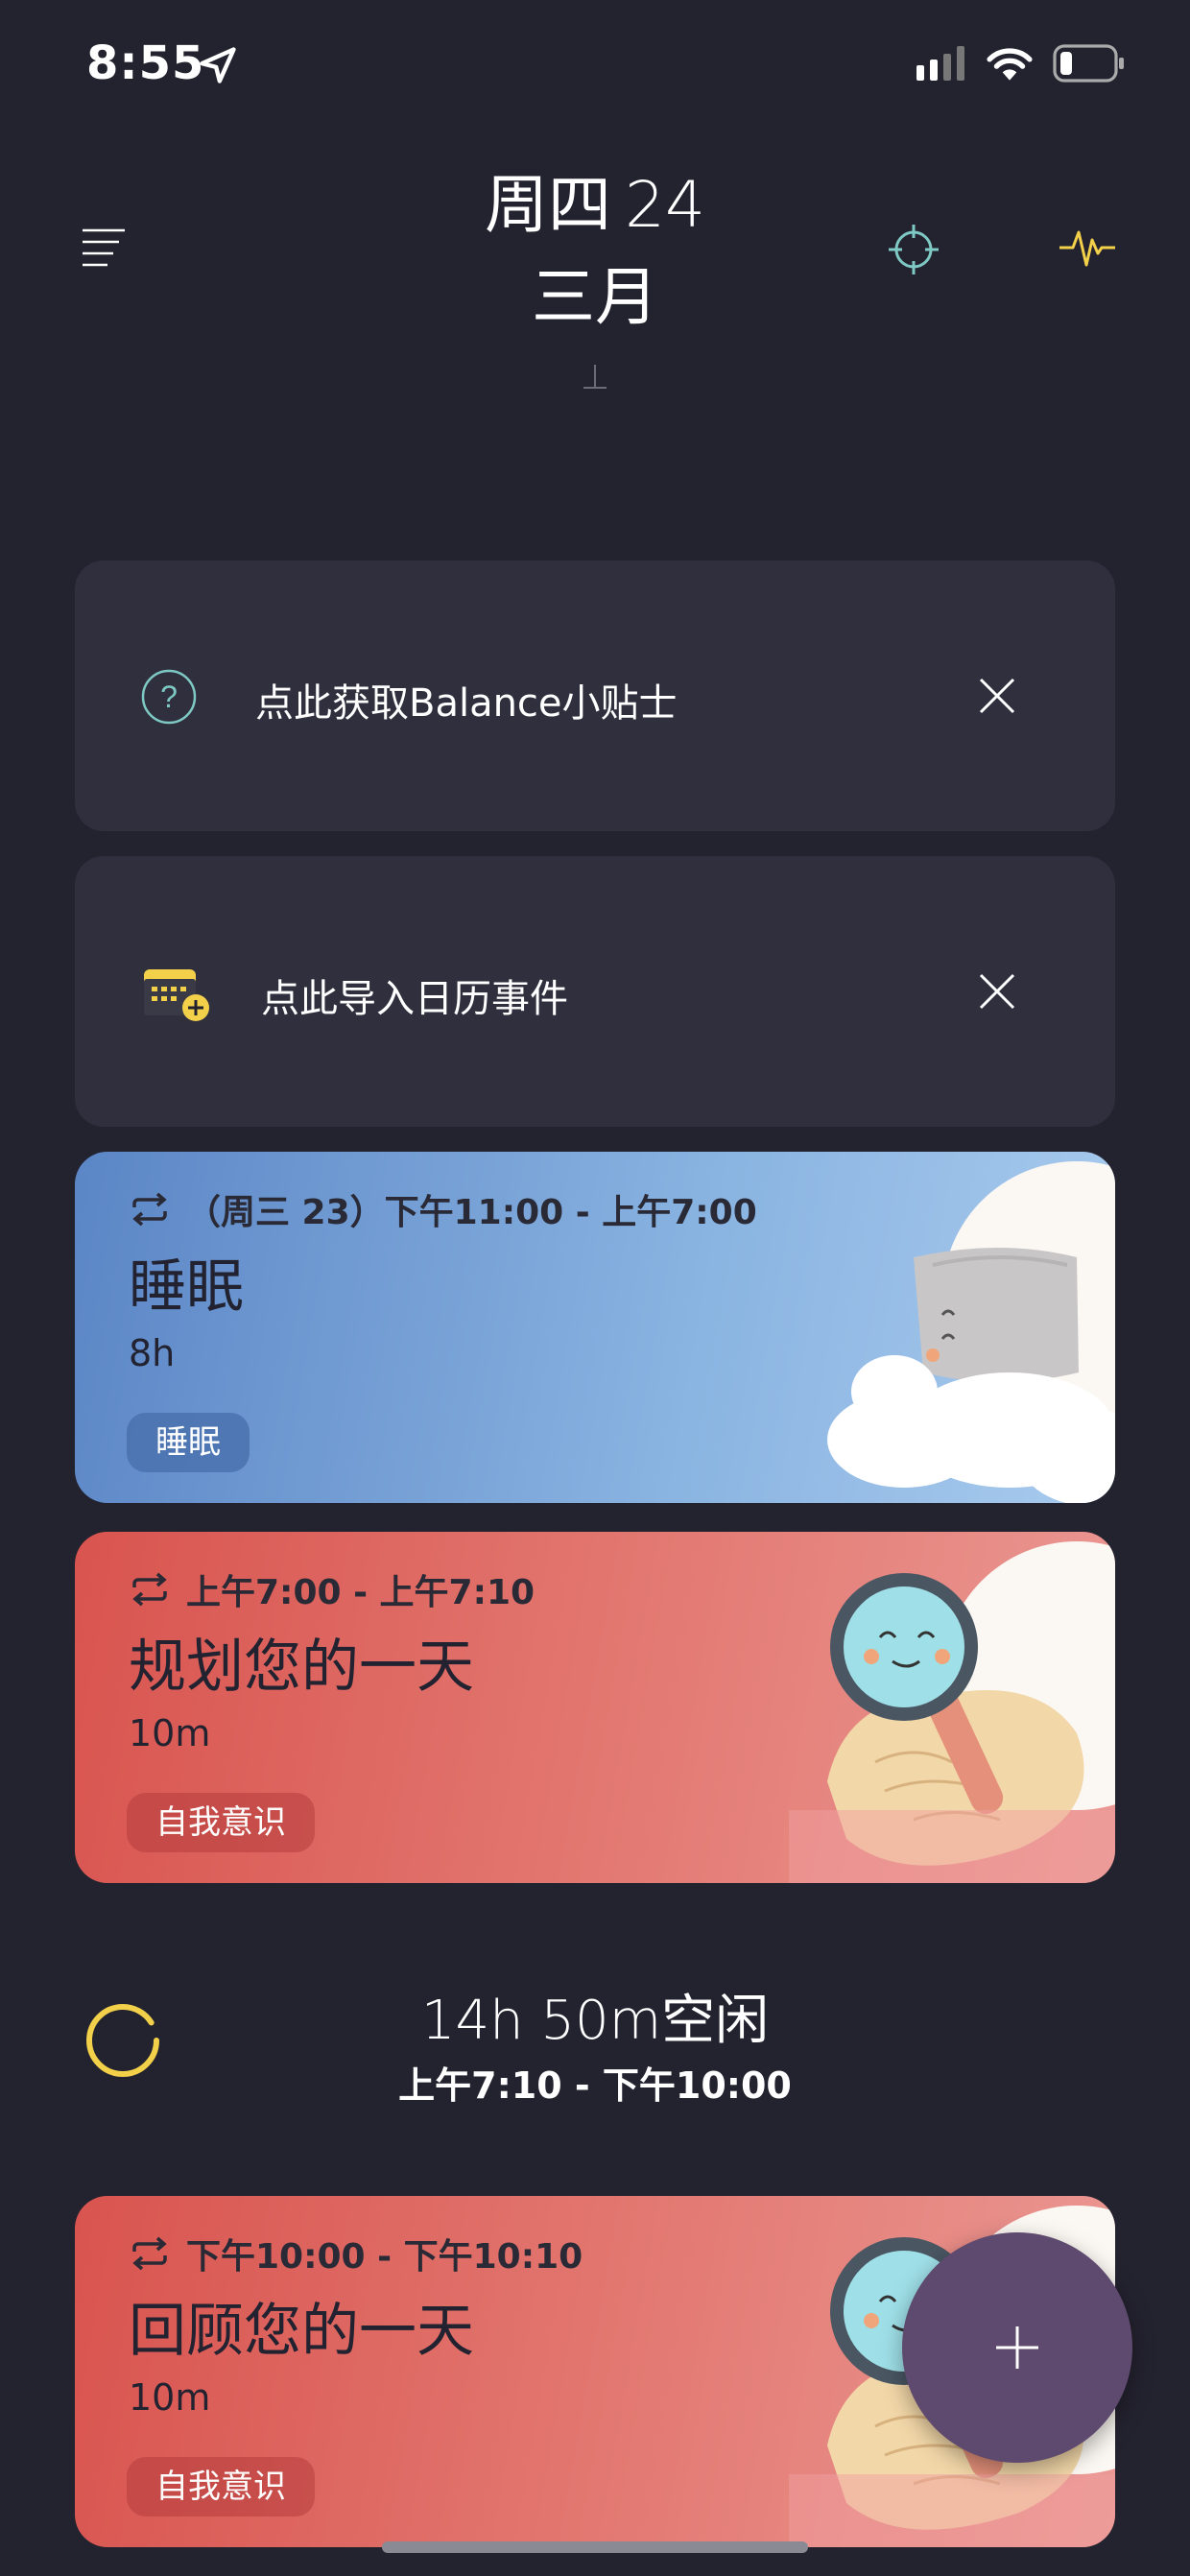 The width and height of the screenshot is (1190, 2576). Describe the element at coordinates (415, 999) in the screenshot. I see `calendar-import-text: 点此导入日历事件` at that location.